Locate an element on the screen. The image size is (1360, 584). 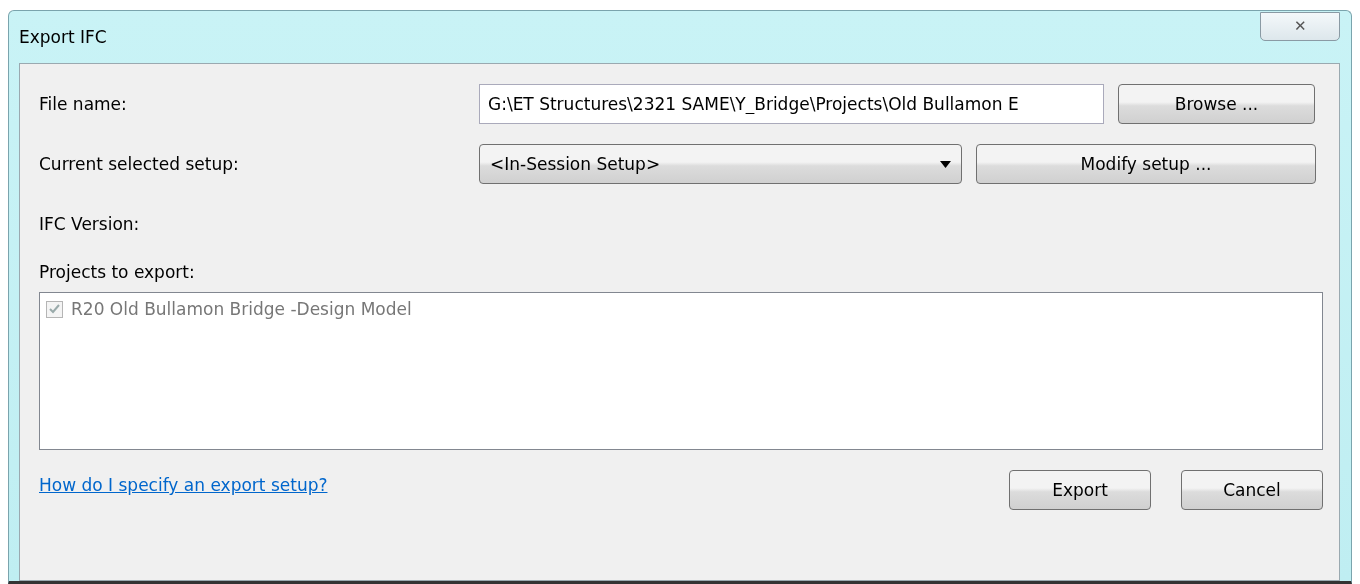
help-link: How do I specify an export setup? is located at coordinates (183, 485).